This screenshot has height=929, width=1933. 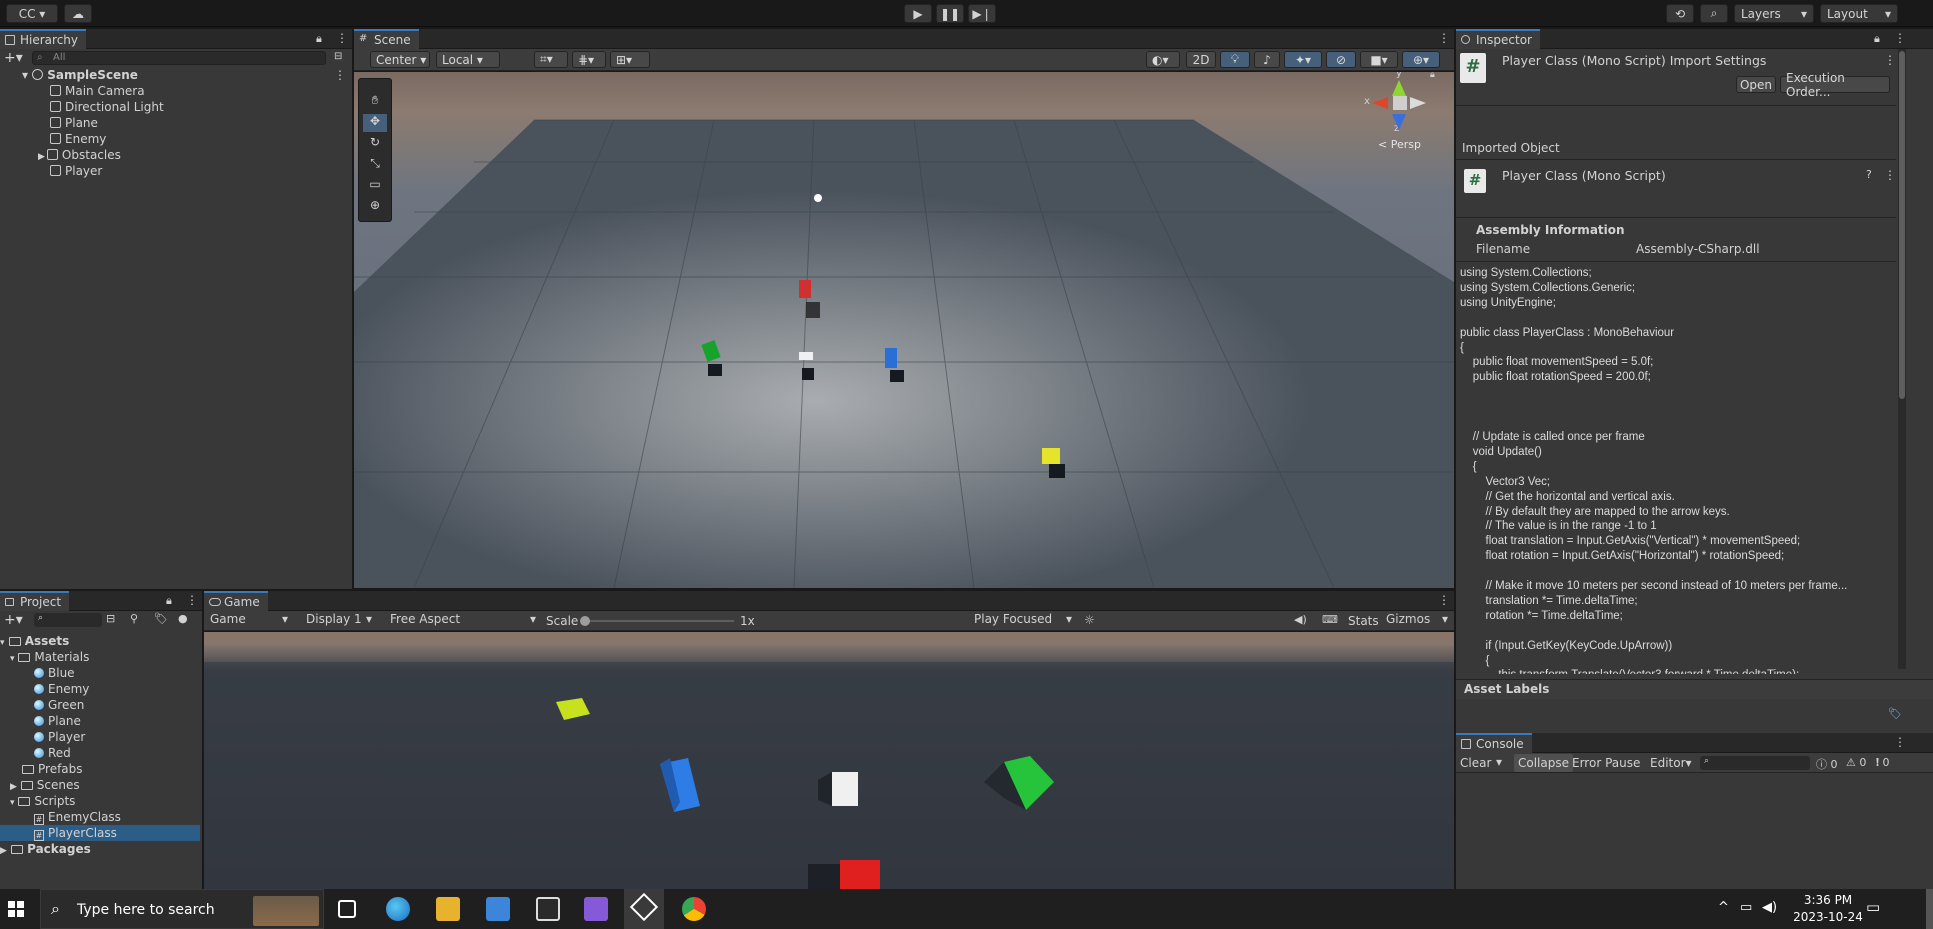 I want to click on layers-dropdown: Layers ▾, so click(x=1774, y=13).